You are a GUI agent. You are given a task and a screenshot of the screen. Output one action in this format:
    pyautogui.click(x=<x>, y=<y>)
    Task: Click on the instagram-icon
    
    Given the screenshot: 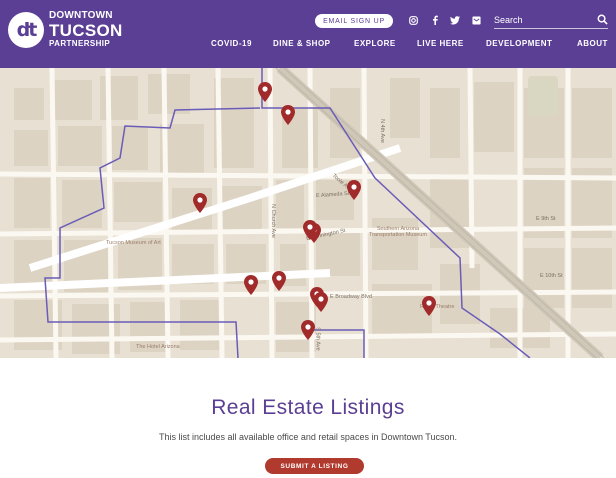 What is the action you would take?
    pyautogui.click(x=413, y=20)
    